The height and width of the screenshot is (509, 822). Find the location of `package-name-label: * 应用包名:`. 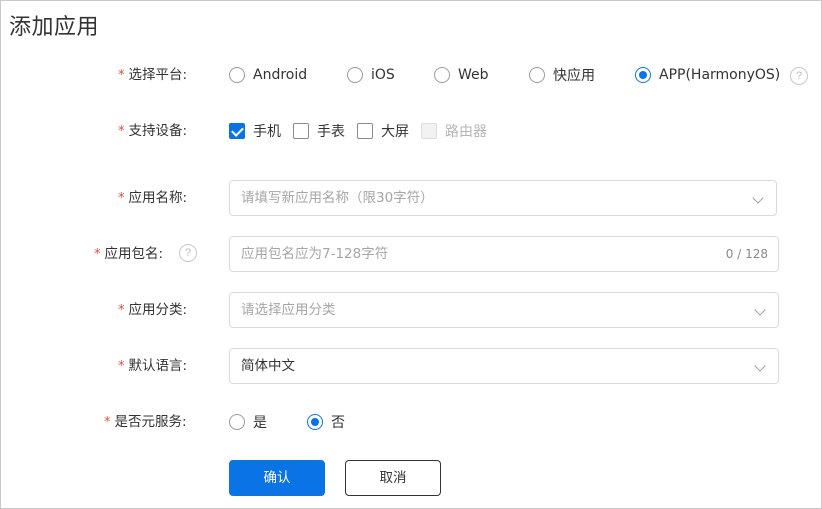

package-name-label: * 应用包名: is located at coordinates (129, 254).